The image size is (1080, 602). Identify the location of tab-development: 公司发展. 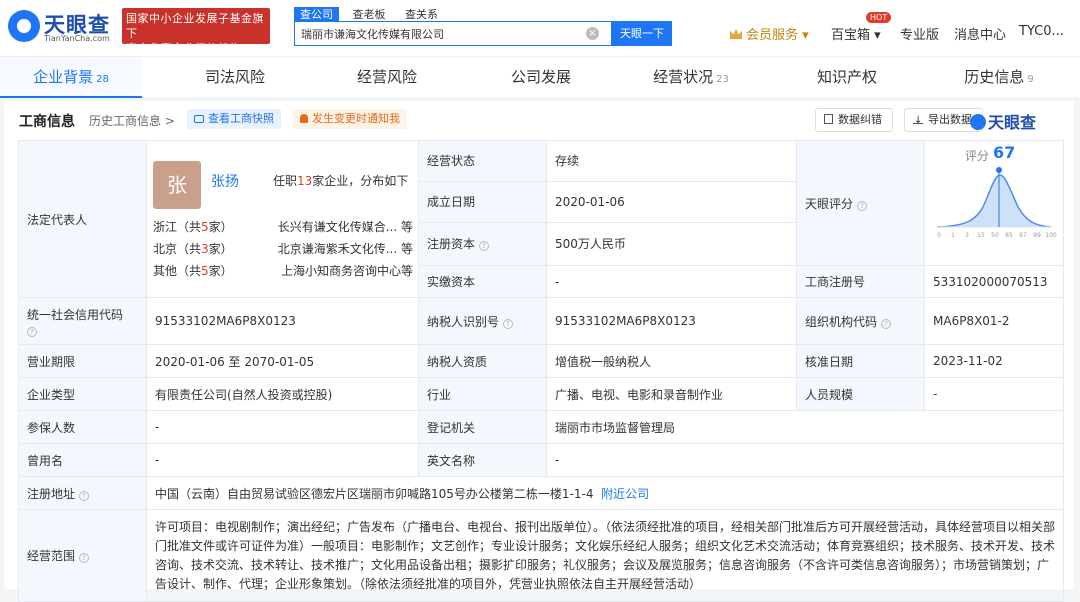
(541, 77).